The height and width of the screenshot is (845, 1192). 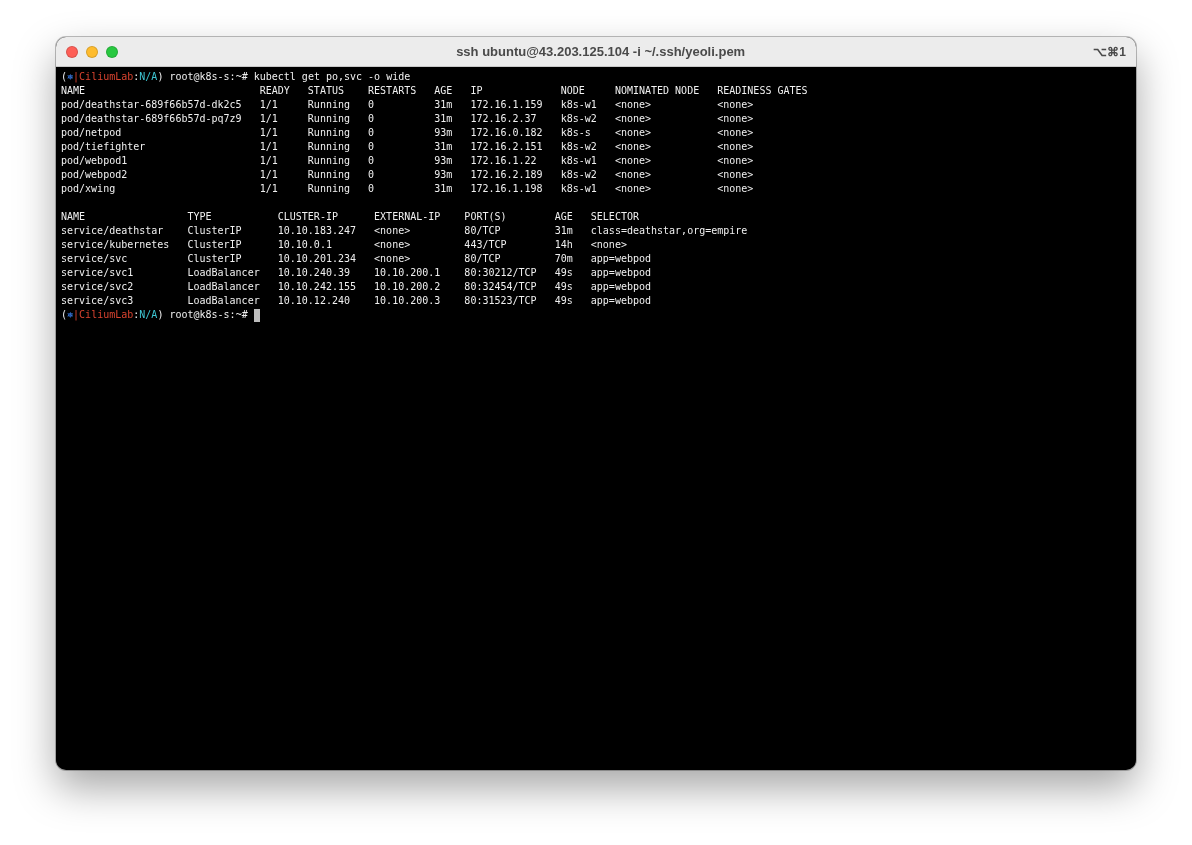 What do you see at coordinates (92, 51) in the screenshot?
I see `minimize-button` at bounding box center [92, 51].